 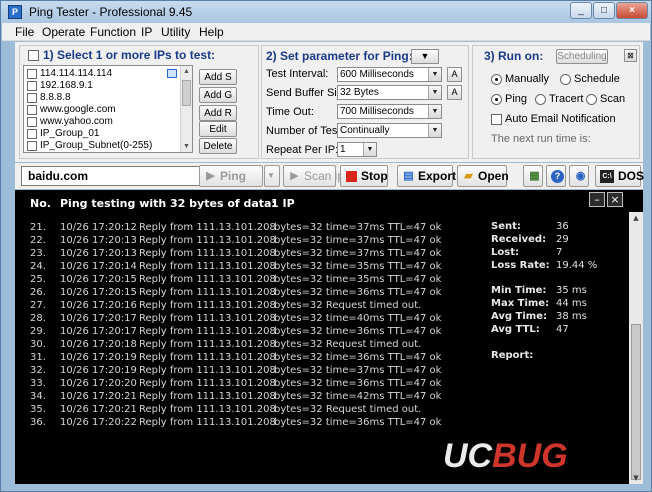 What do you see at coordinates (597, 79) in the screenshot?
I see `schedule-label: Schedule` at bounding box center [597, 79].